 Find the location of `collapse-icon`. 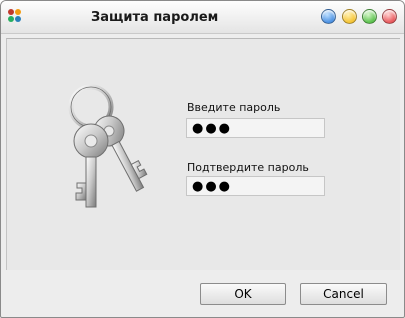

collapse-icon is located at coordinates (349, 16).